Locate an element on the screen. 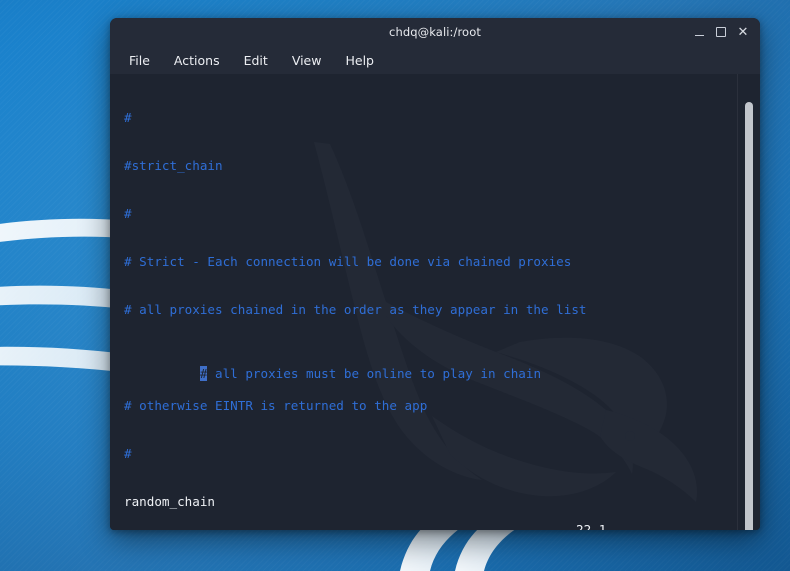 This screenshot has height=571, width=790. menu-item-actions: Actions is located at coordinates (197, 60).